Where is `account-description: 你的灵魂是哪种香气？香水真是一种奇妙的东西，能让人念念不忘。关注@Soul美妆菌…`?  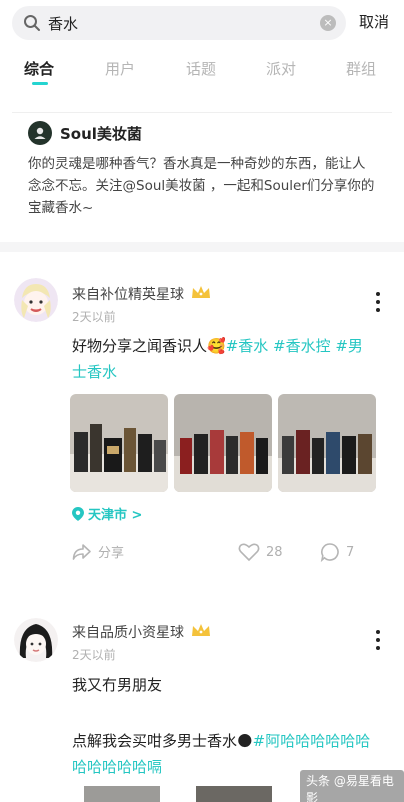 account-description: 你的灵魂是哪种香气？香水真是一种奇妙的东西，能让人念念不忘。关注@Soul美妆菌… is located at coordinates (201, 186).